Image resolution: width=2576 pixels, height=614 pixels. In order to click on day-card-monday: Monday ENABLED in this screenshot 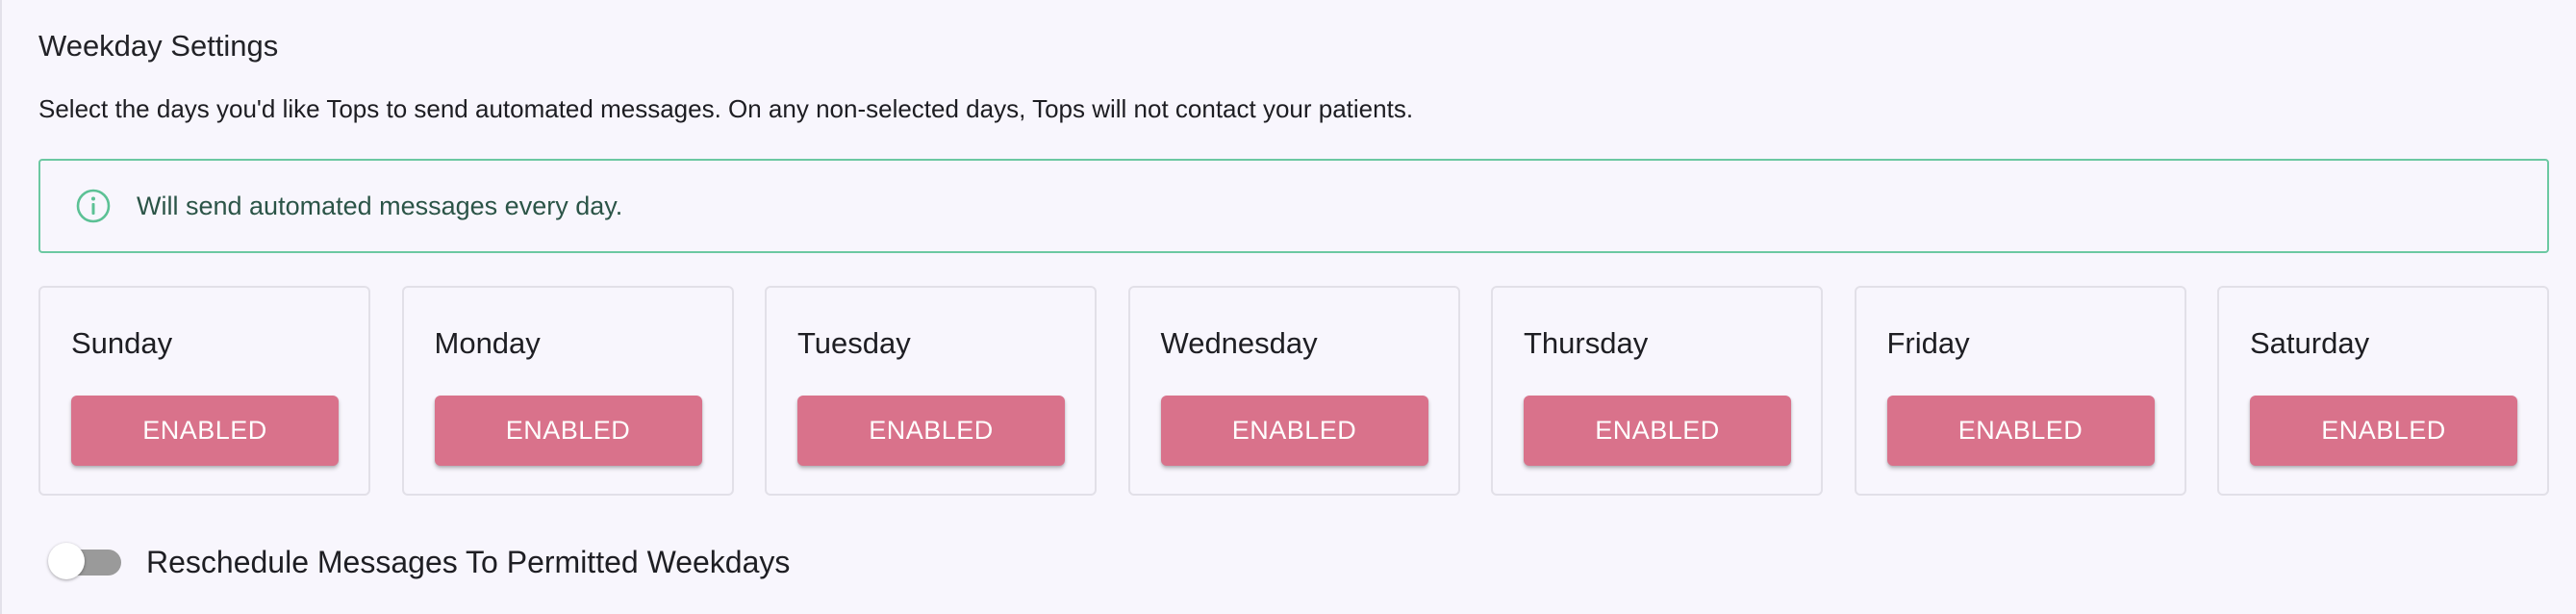, I will do `click(567, 391)`.